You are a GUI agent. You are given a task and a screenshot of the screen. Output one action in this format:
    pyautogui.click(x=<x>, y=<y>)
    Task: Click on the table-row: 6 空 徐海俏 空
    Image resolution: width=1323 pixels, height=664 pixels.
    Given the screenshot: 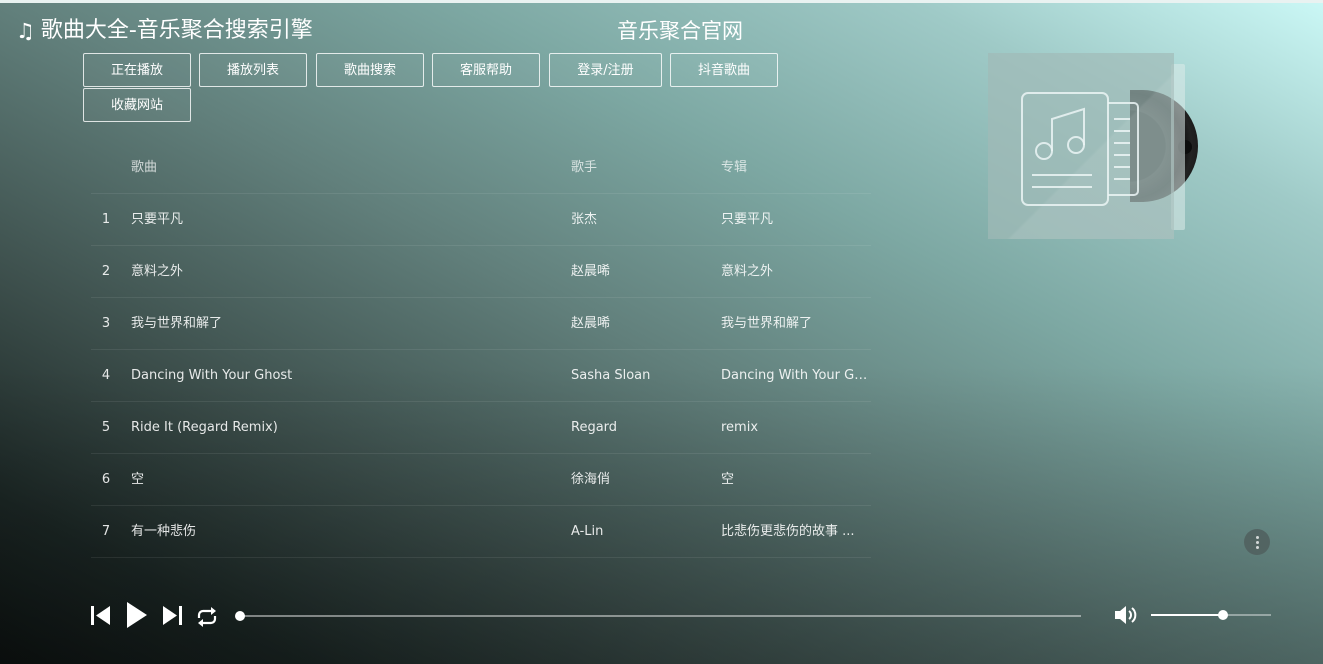 What is the action you would take?
    pyautogui.click(x=481, y=480)
    